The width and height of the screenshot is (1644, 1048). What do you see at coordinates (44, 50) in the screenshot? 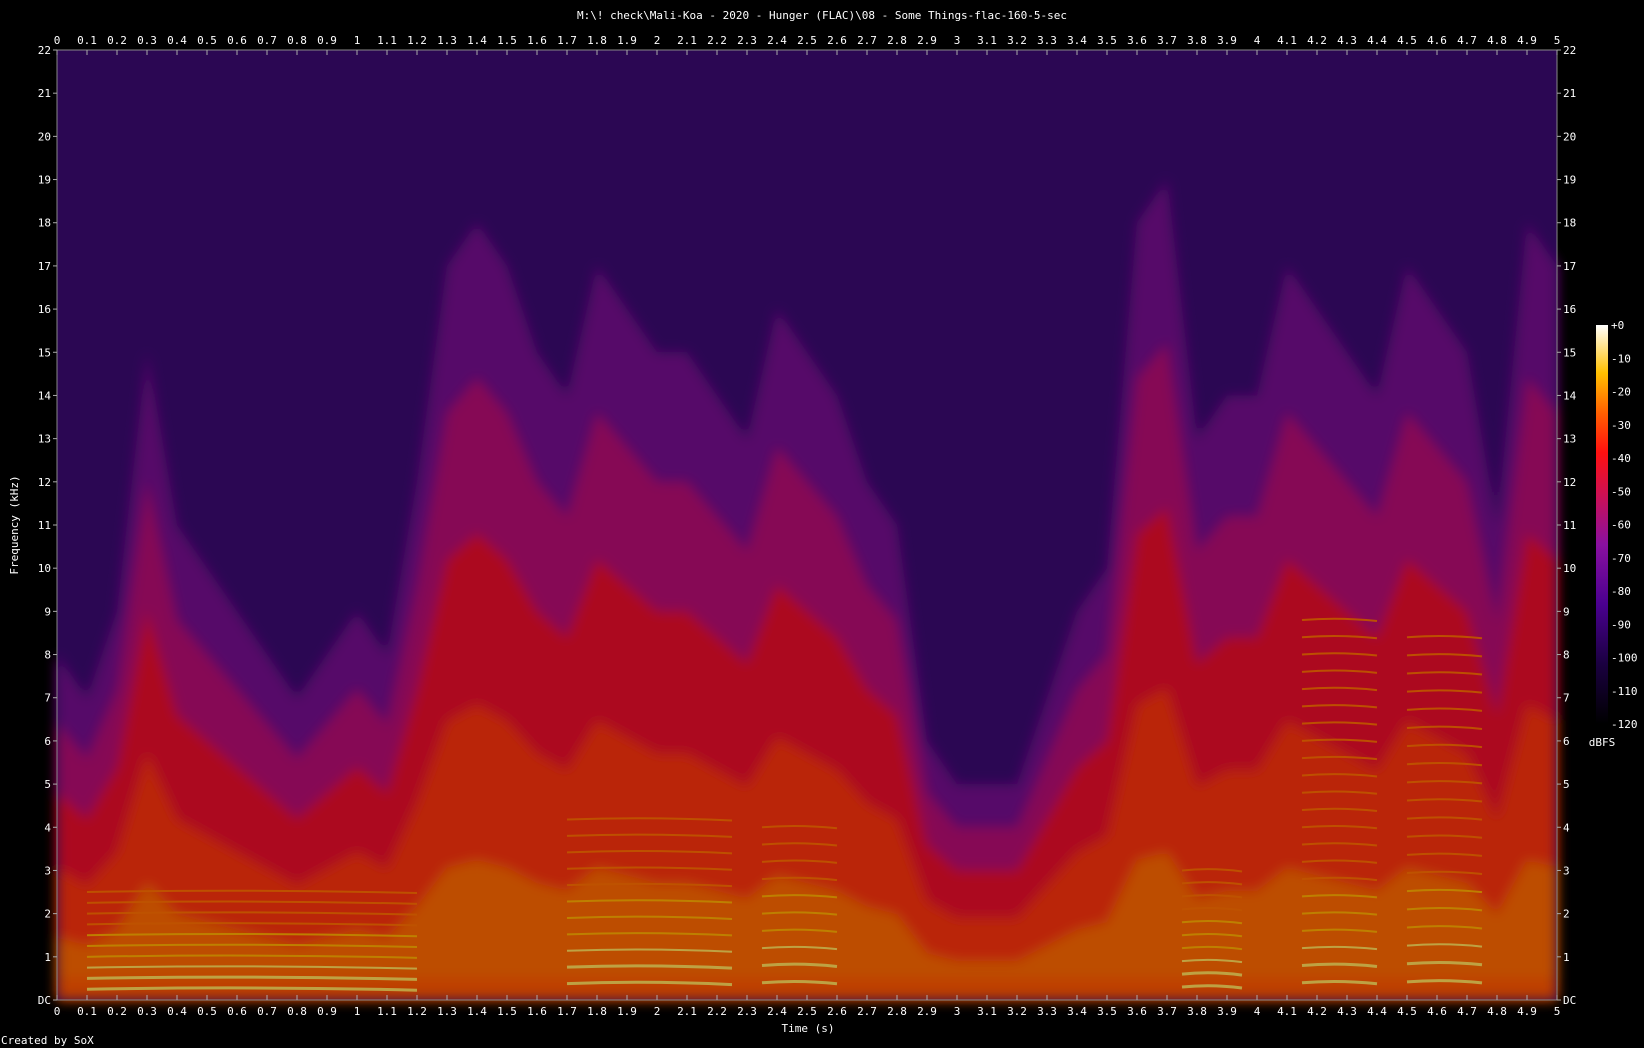
I see `y-tick-label-left: 22` at bounding box center [44, 50].